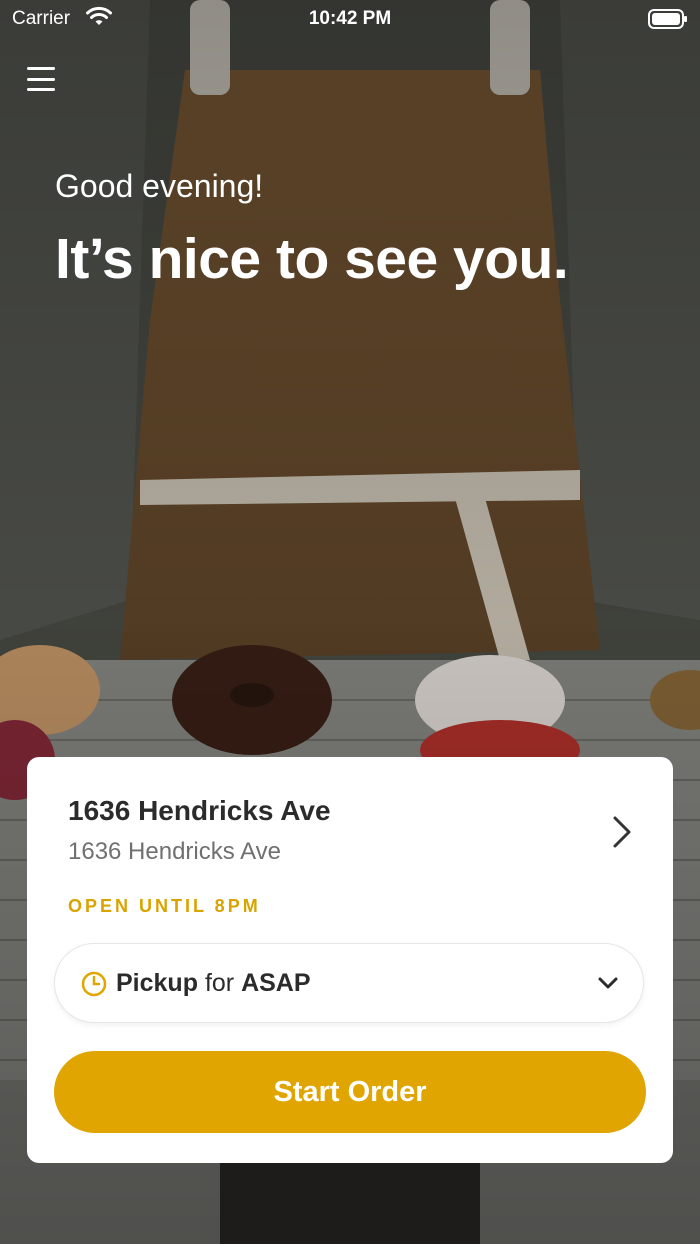 The height and width of the screenshot is (1244, 700). Describe the element at coordinates (668, 22) in the screenshot. I see `battery-icon` at that location.